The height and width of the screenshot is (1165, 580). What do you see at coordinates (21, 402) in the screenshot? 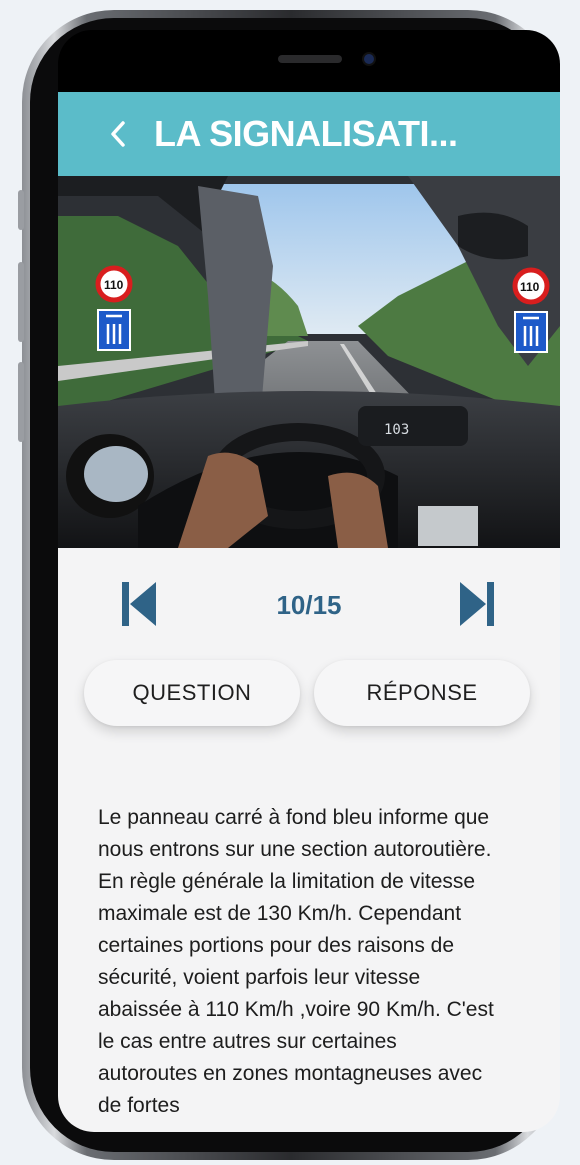
I see `side-button-volume-down` at bounding box center [21, 402].